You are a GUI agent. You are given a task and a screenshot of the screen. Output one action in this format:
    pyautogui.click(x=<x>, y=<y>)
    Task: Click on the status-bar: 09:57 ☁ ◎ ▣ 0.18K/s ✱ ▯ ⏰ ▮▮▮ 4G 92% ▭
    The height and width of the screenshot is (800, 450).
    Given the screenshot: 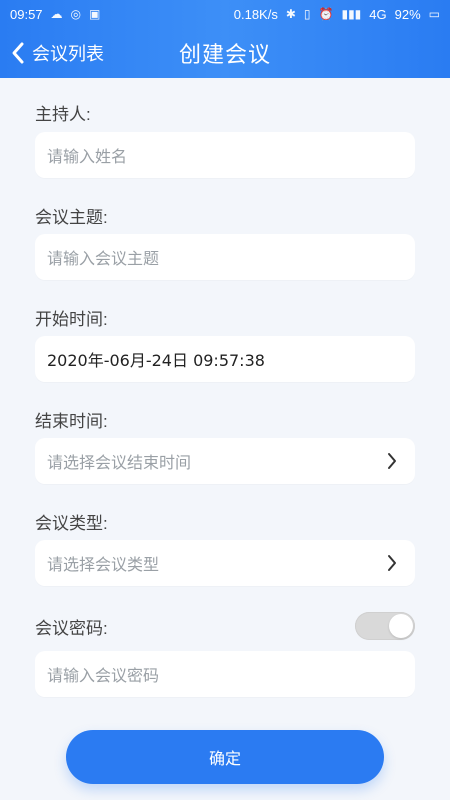 What is the action you would take?
    pyautogui.click(x=225, y=14)
    